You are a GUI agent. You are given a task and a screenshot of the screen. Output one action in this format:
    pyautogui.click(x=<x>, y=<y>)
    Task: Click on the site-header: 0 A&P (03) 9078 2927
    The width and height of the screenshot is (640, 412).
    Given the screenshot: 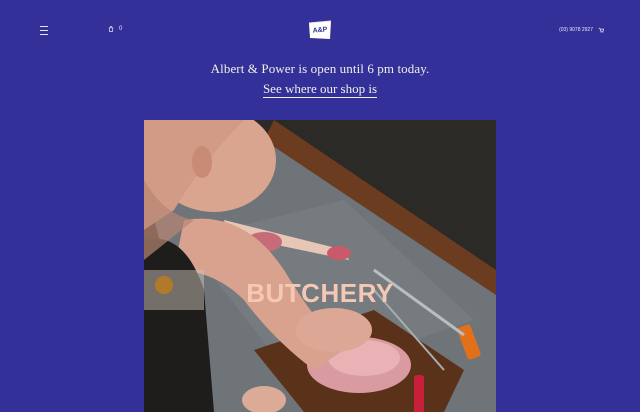 What is the action you would take?
    pyautogui.click(x=320, y=30)
    